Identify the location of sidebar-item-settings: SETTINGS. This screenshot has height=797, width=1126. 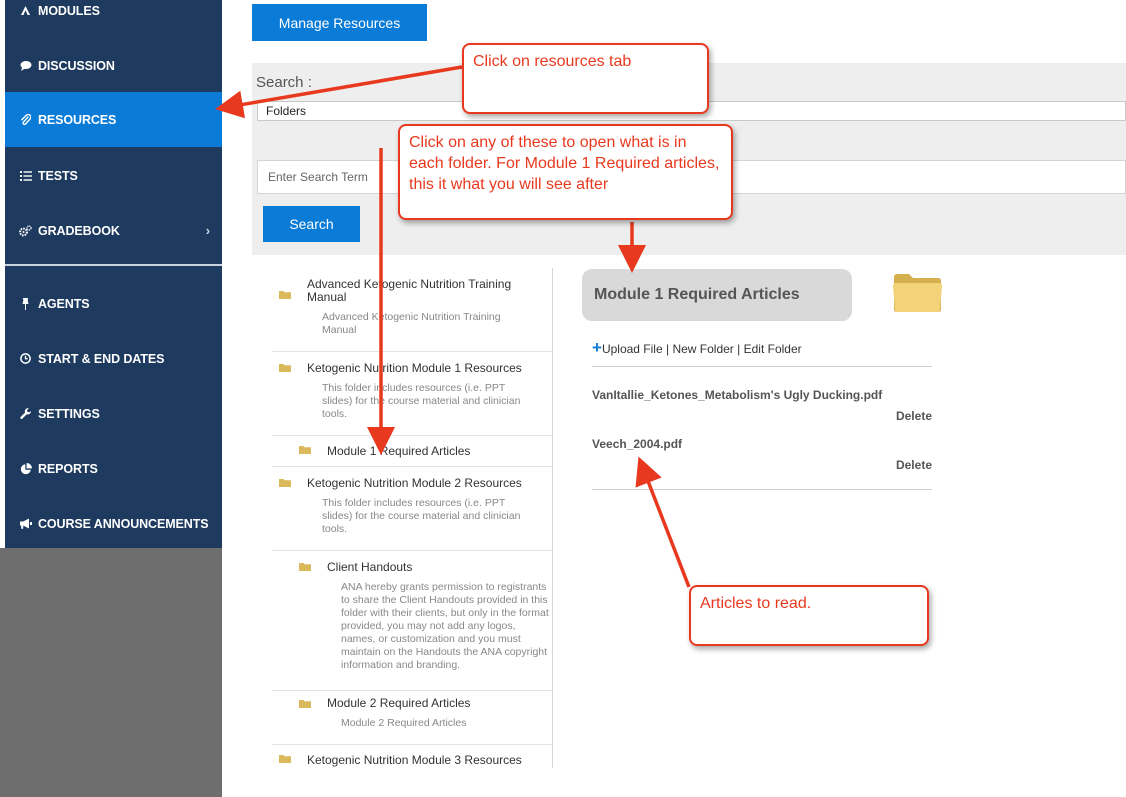
(113, 413).